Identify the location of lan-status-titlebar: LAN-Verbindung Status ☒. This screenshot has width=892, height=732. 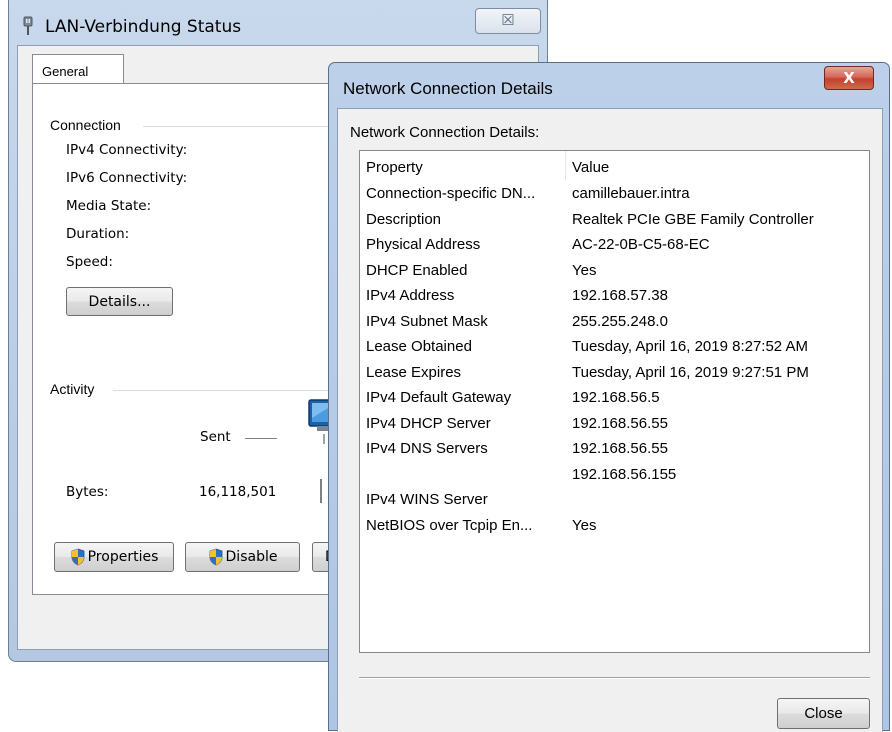
(278, 20).